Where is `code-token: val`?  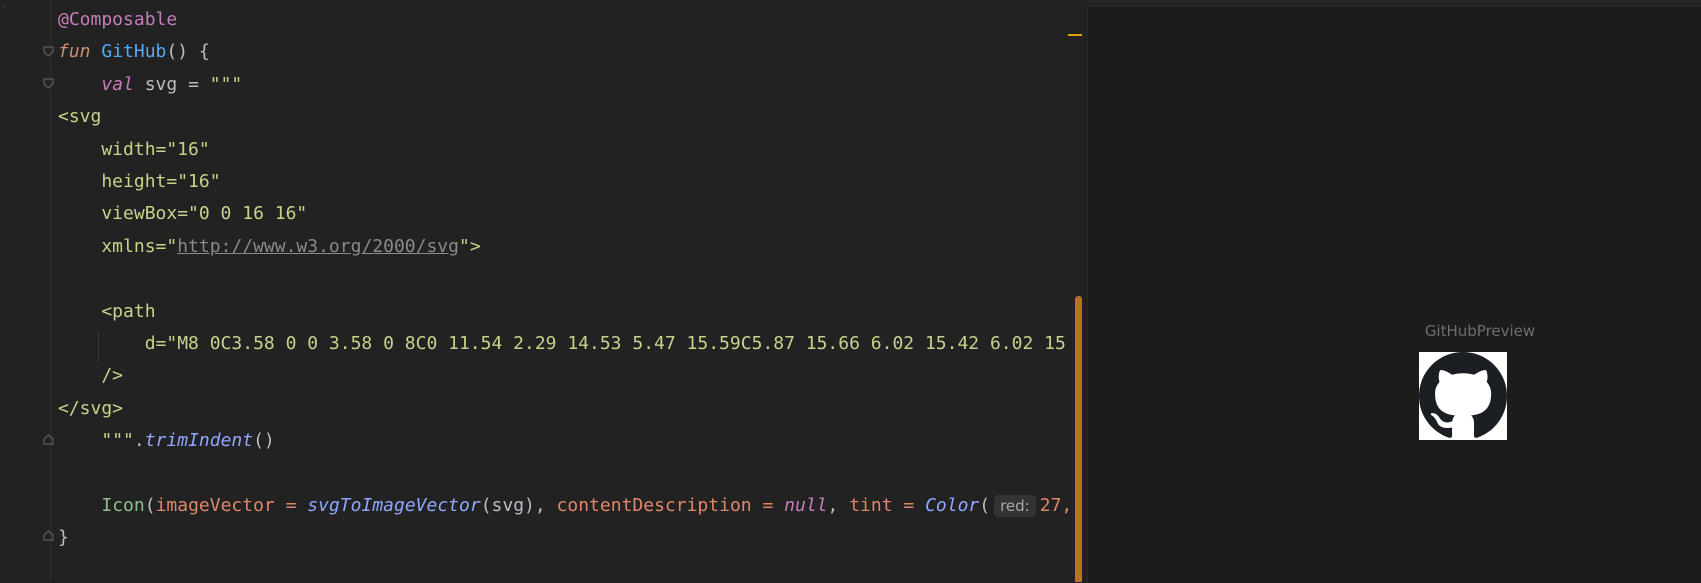
code-token: val is located at coordinates (123, 84).